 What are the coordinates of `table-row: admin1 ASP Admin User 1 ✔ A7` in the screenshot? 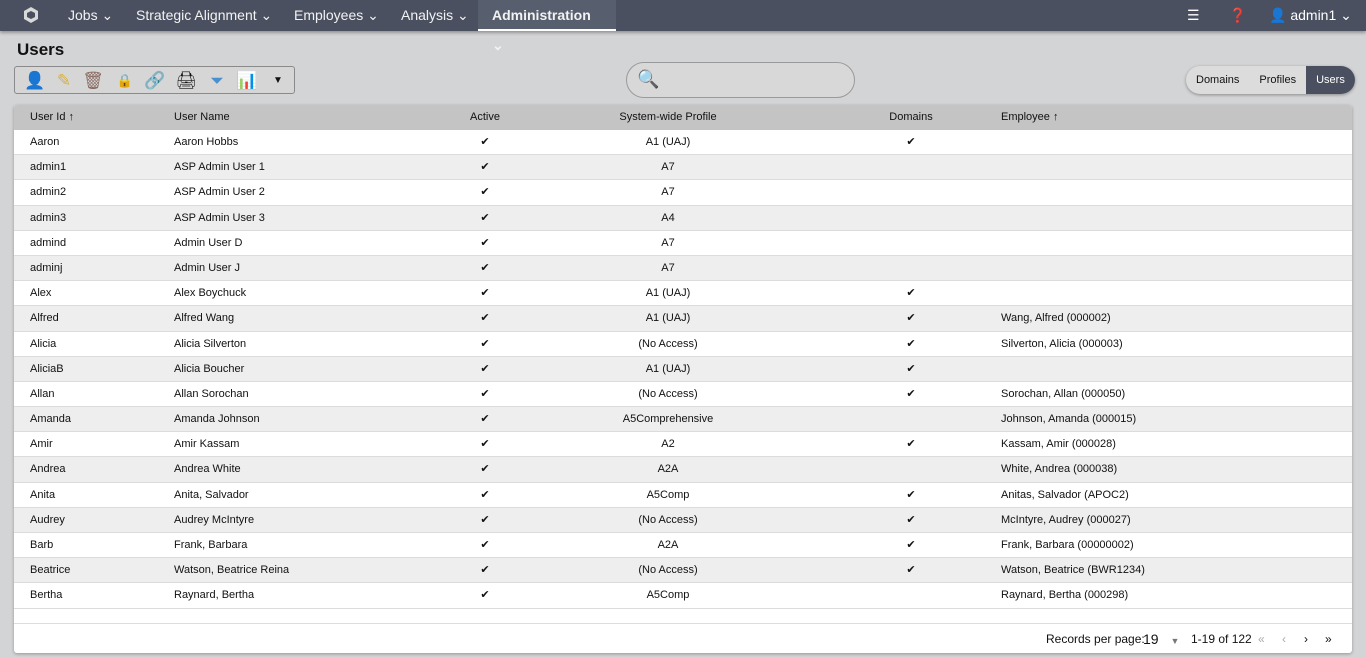 It's located at (683, 168).